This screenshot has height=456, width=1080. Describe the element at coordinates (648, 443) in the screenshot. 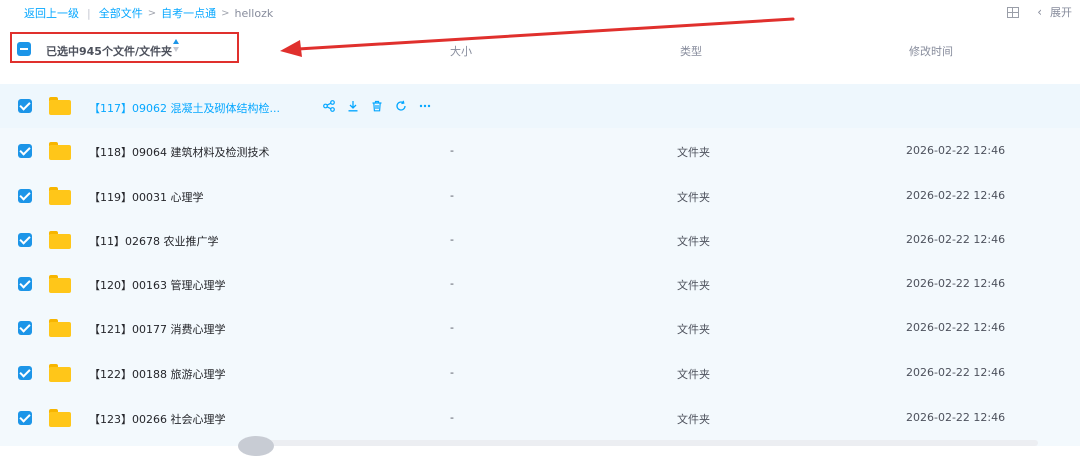

I see `horizontal-scrollbar` at that location.